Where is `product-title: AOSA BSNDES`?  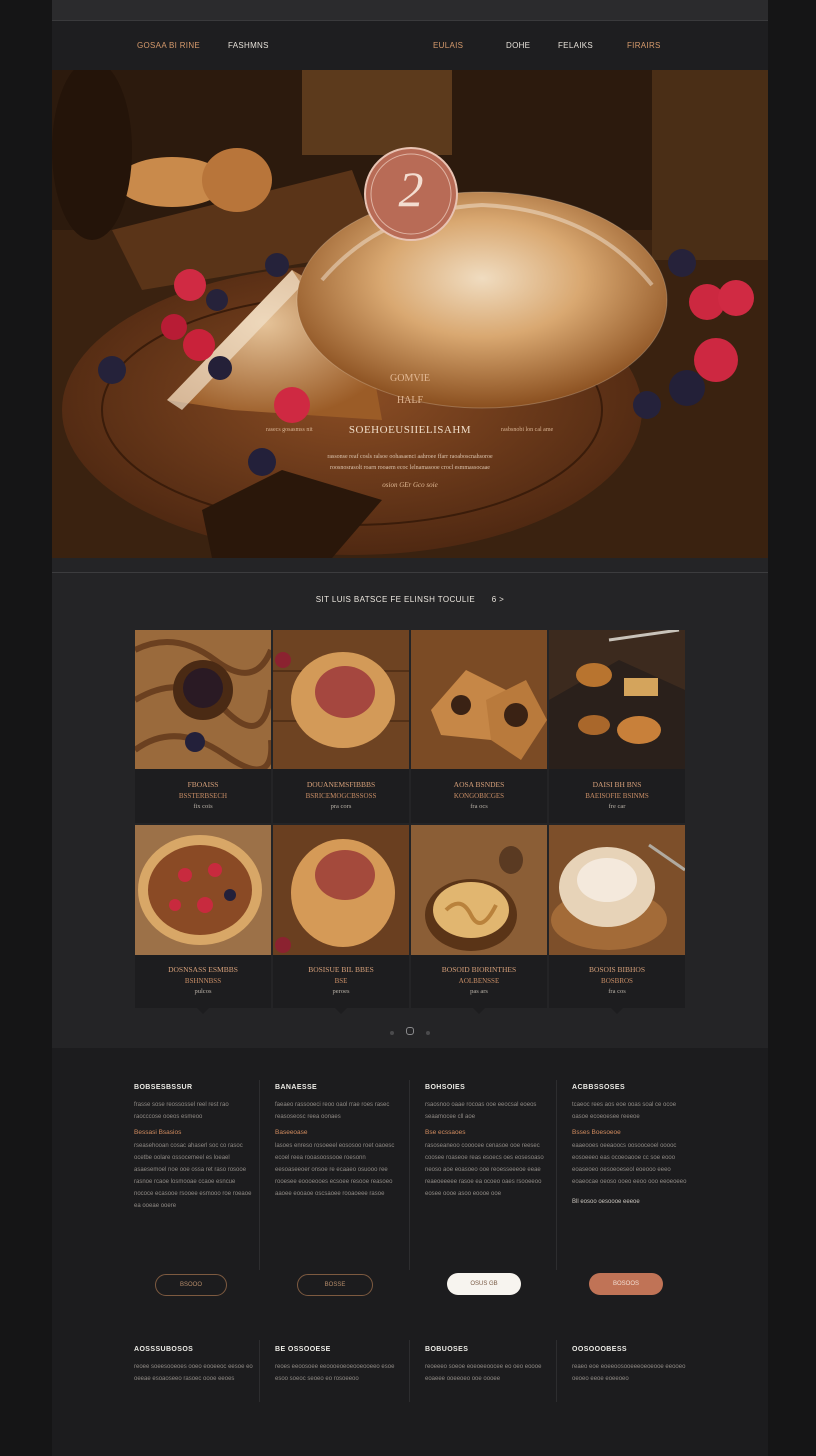
product-title: AOSA BSNDES is located at coordinates (479, 784).